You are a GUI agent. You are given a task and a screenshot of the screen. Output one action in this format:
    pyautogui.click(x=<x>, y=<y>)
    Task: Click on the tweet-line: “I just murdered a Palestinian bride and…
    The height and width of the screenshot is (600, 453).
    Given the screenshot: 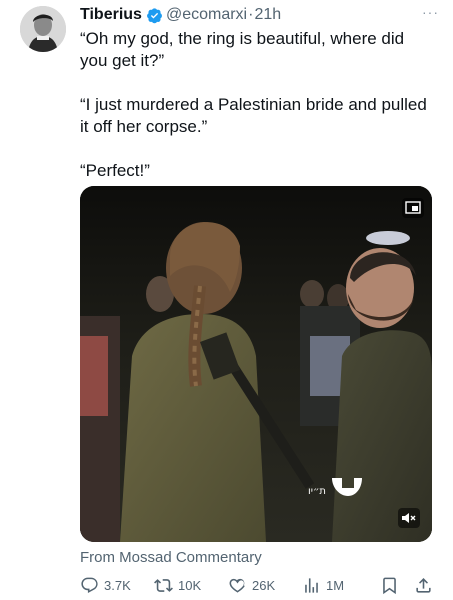 What is the action you would take?
    pyautogui.click(x=253, y=115)
    